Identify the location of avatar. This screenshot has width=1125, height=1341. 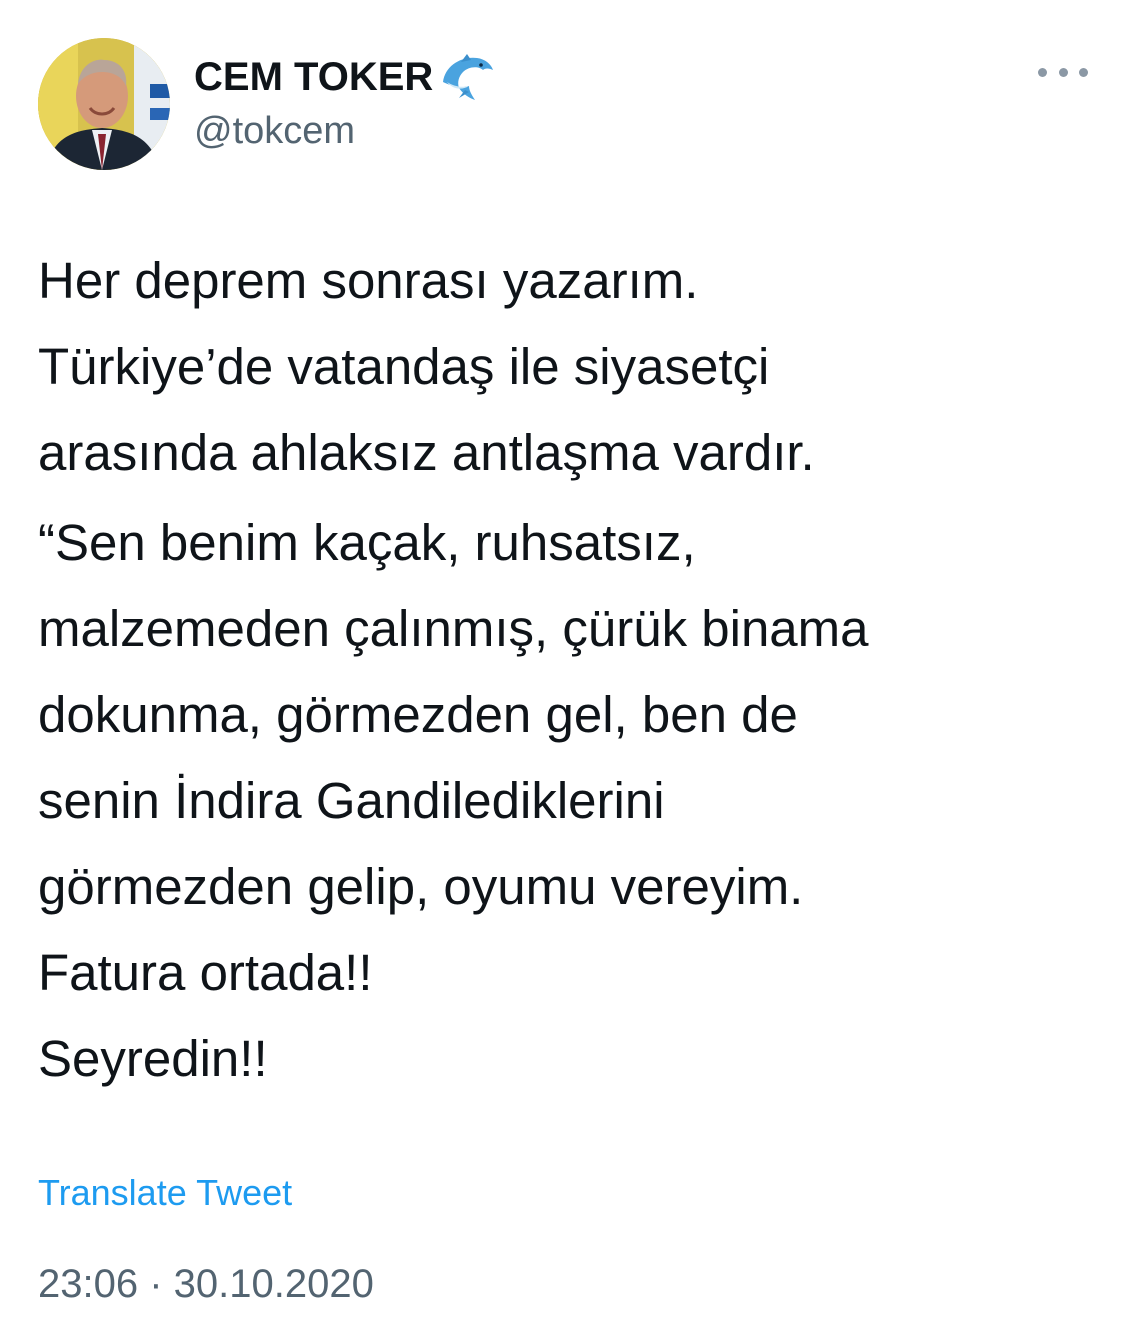
(104, 104).